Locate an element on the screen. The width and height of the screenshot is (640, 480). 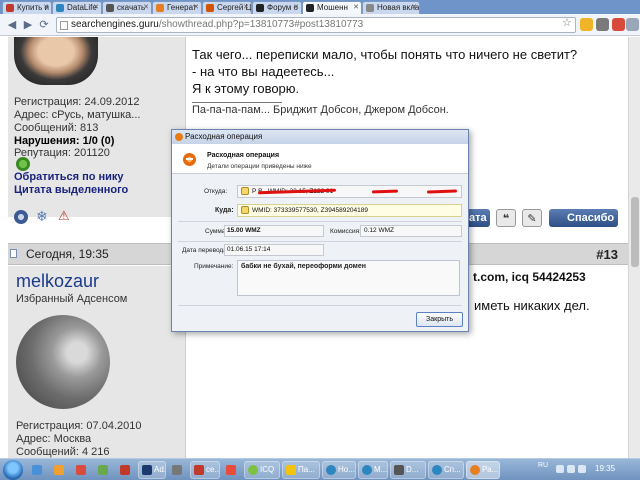
user-address: Адрес: Москва is located at coordinates (54, 439).